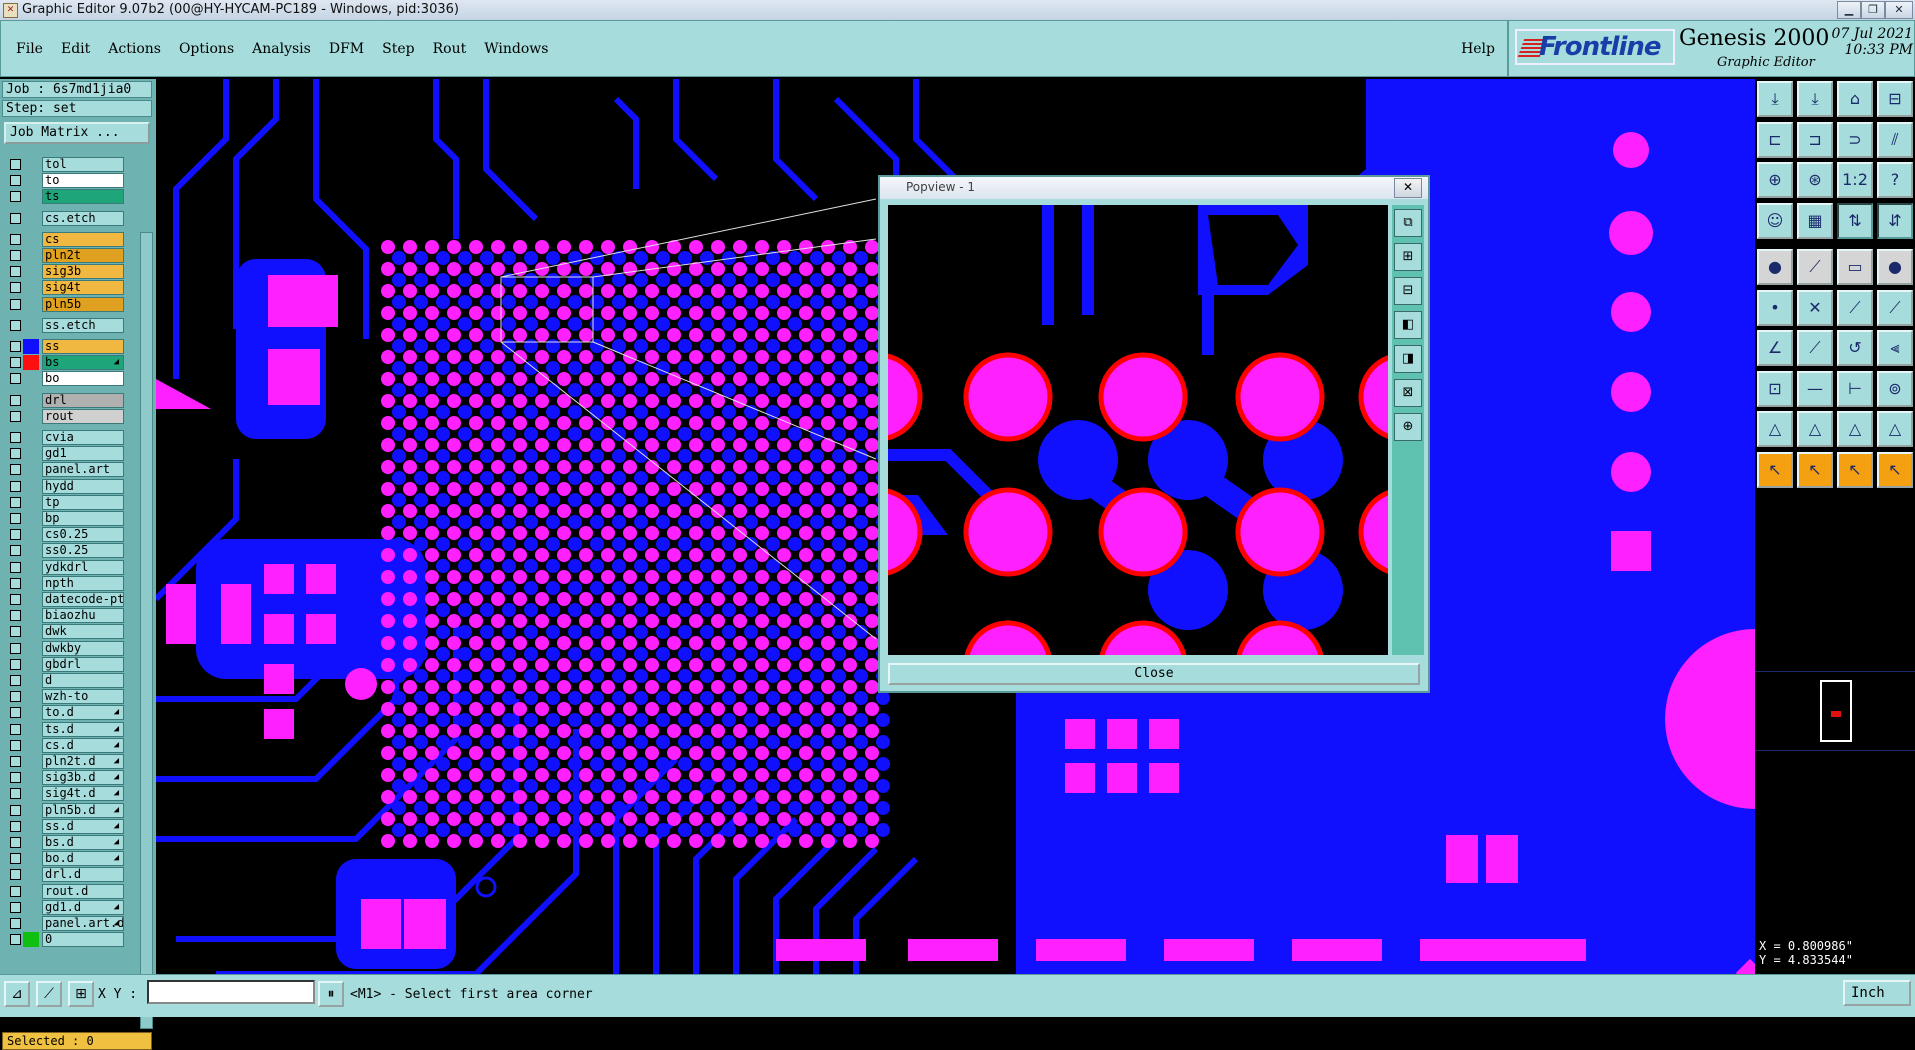 This screenshot has height=1050, width=1915. Describe the element at coordinates (83, 729) in the screenshot. I see `layer-name: ts.d ◢` at that location.